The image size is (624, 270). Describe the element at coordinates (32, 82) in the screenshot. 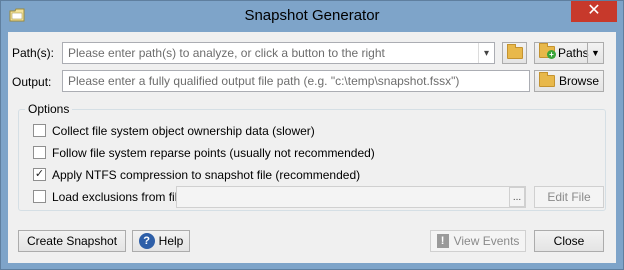

I see `output-label: Output:` at that location.